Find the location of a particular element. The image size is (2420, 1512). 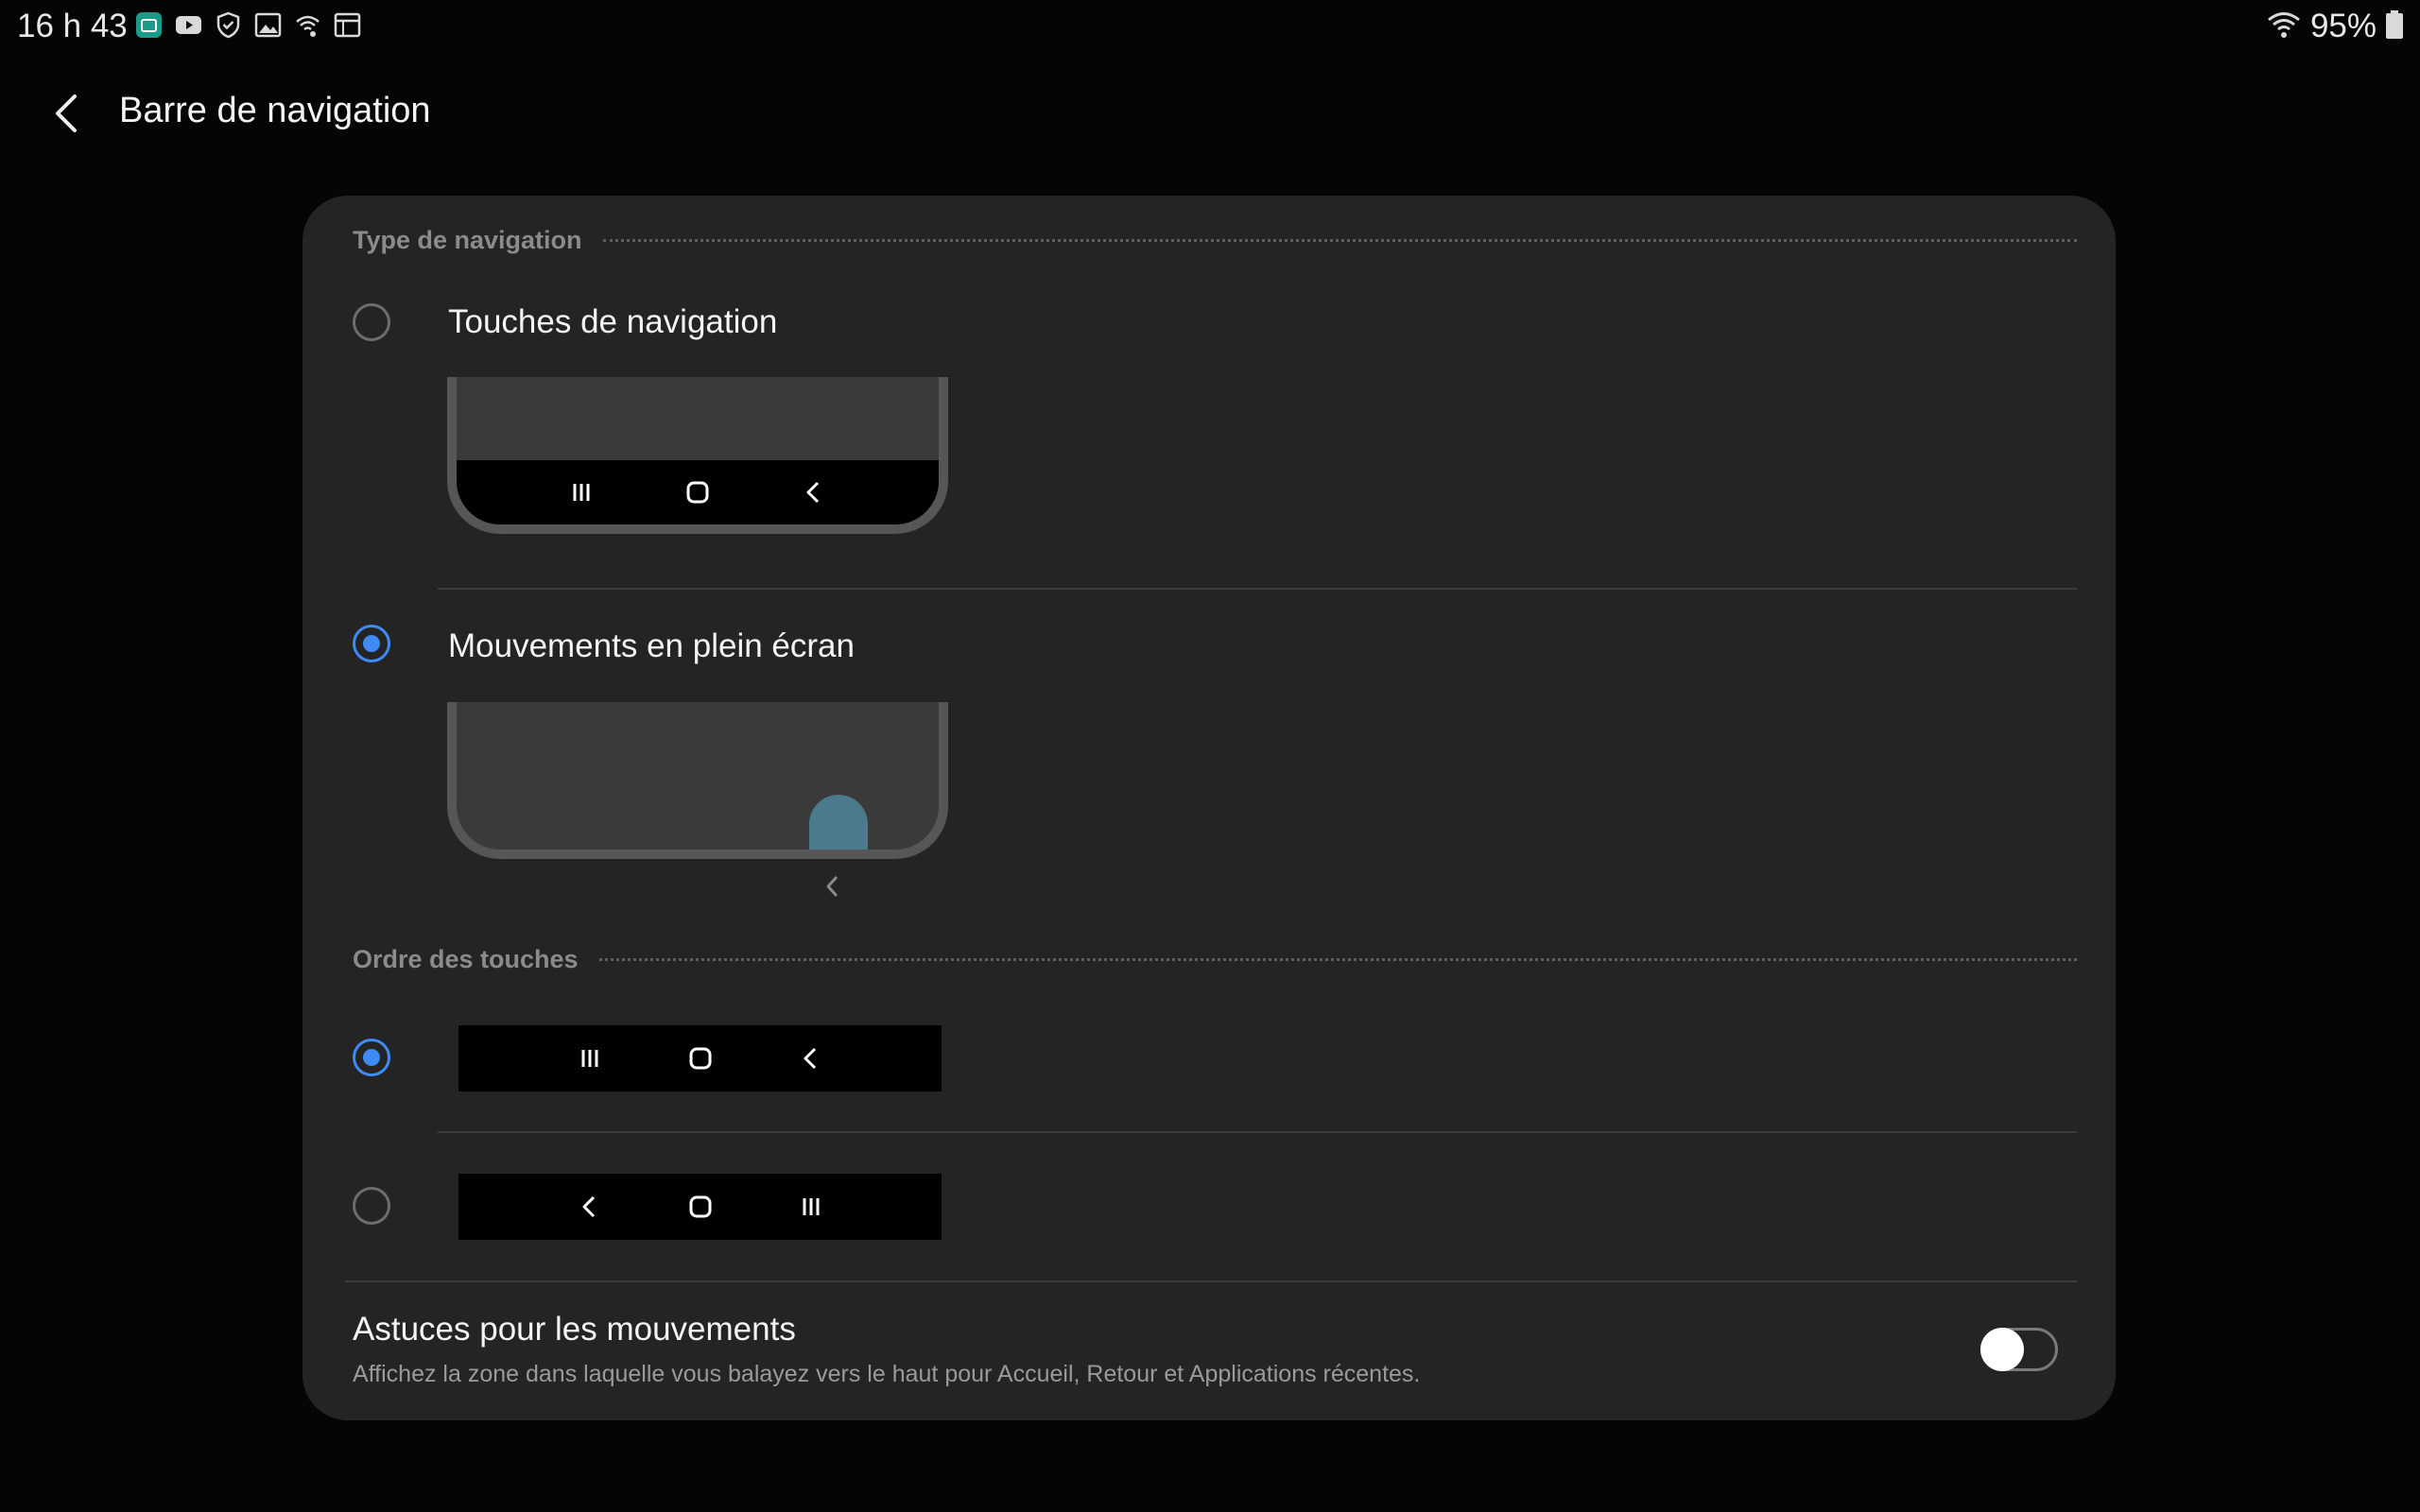

section-label: Ordre des touches is located at coordinates (466, 959).